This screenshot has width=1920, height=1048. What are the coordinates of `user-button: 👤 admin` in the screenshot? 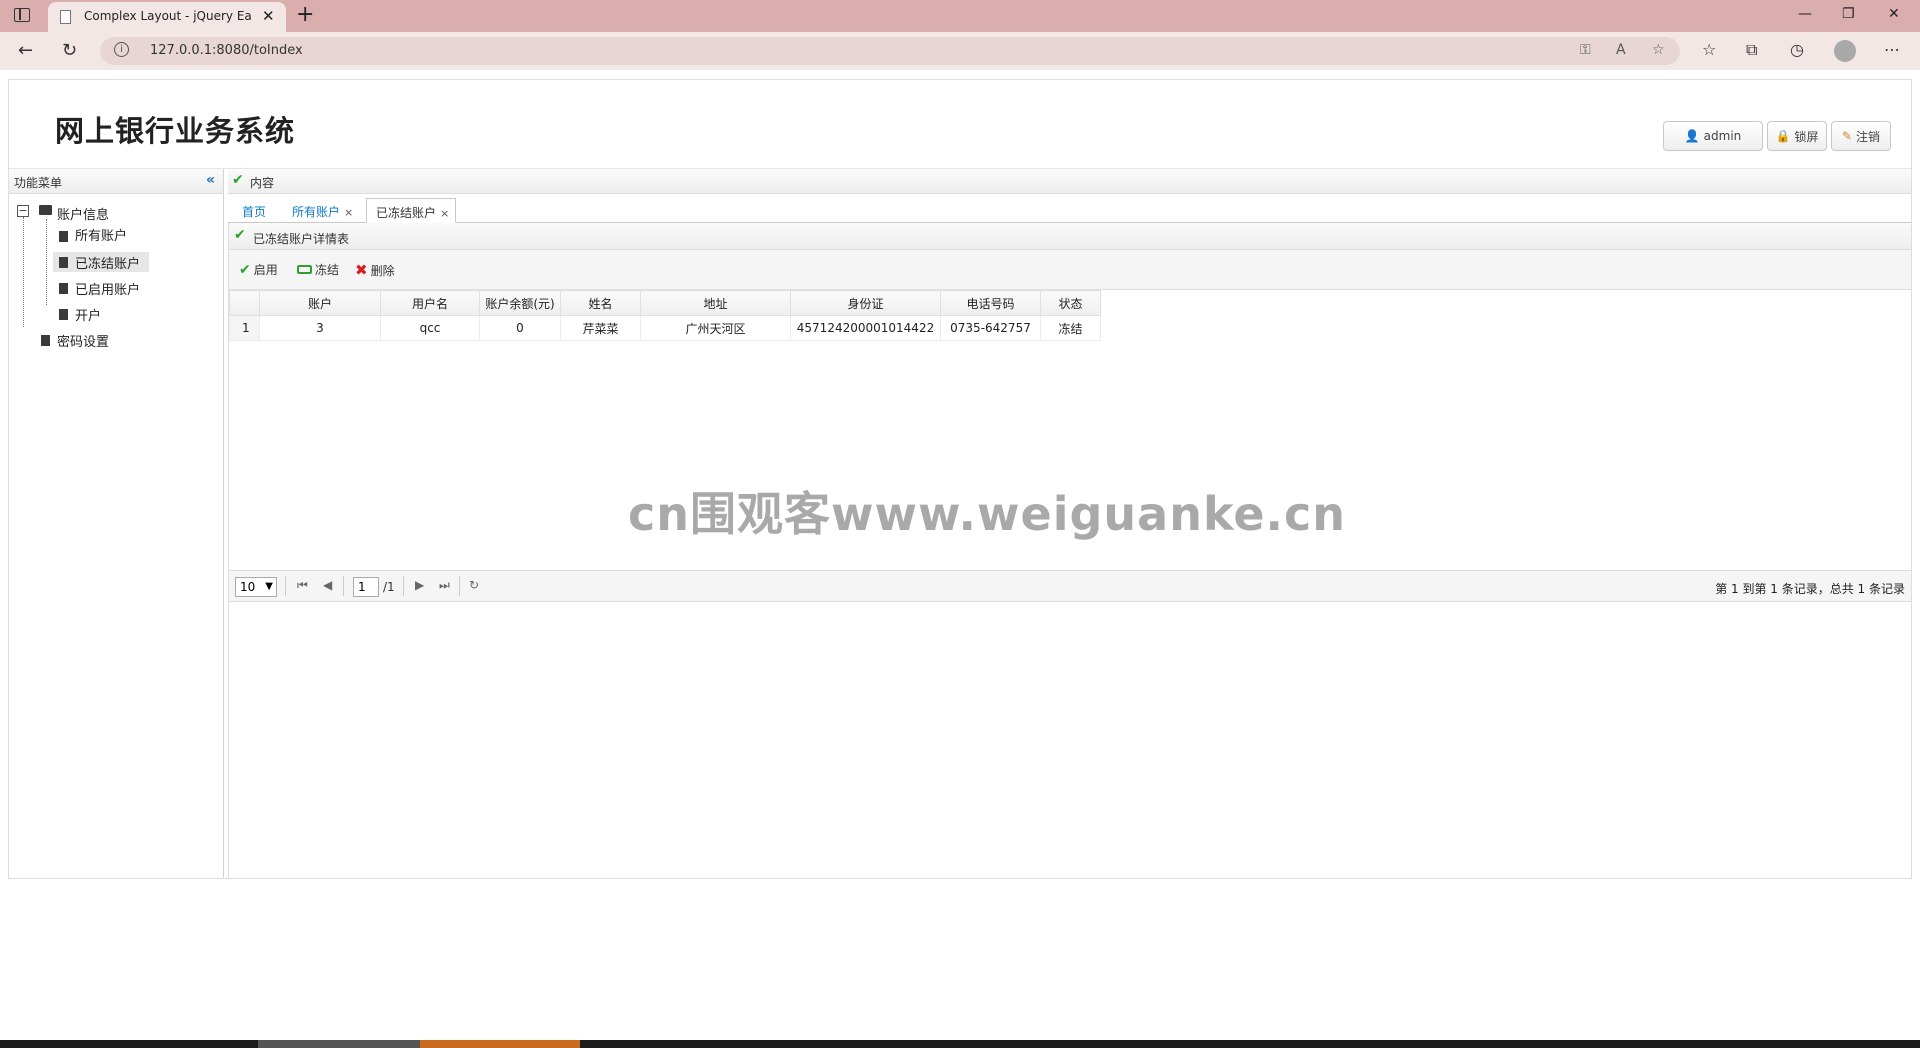 It's located at (1713, 136).